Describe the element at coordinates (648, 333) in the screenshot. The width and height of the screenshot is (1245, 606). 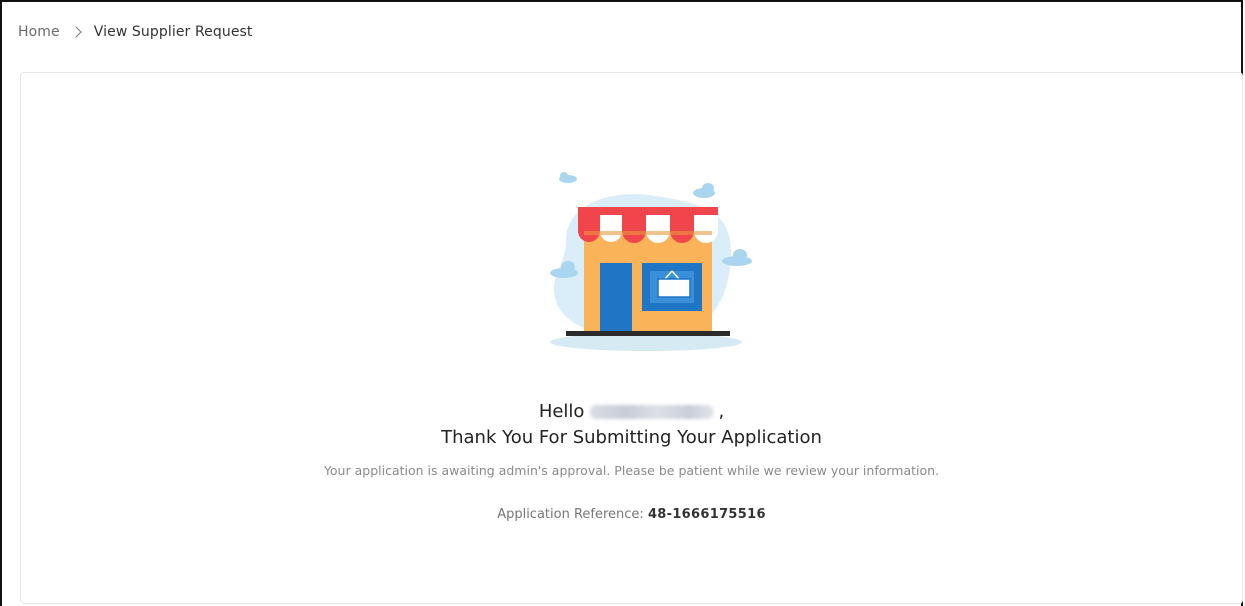
I see `storefront-base` at that location.